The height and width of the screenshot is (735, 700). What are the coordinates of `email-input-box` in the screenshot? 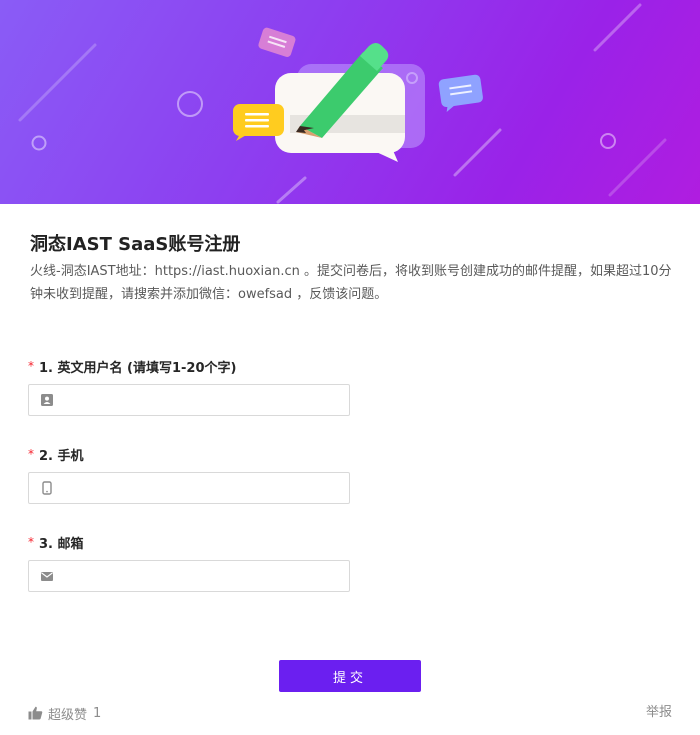 It's located at (189, 576).